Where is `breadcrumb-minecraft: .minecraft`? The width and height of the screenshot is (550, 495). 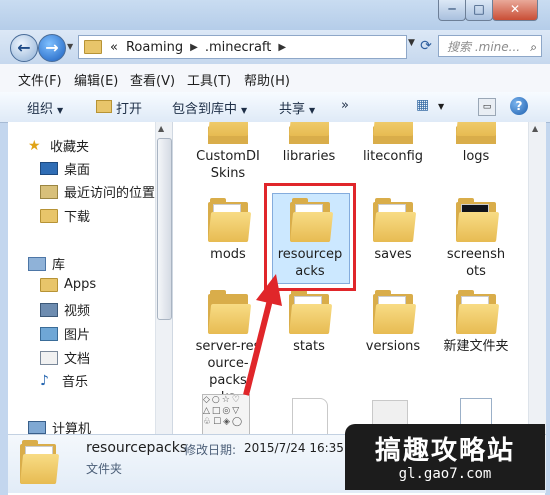
breadcrumb-minecraft: .minecraft is located at coordinates (238, 47).